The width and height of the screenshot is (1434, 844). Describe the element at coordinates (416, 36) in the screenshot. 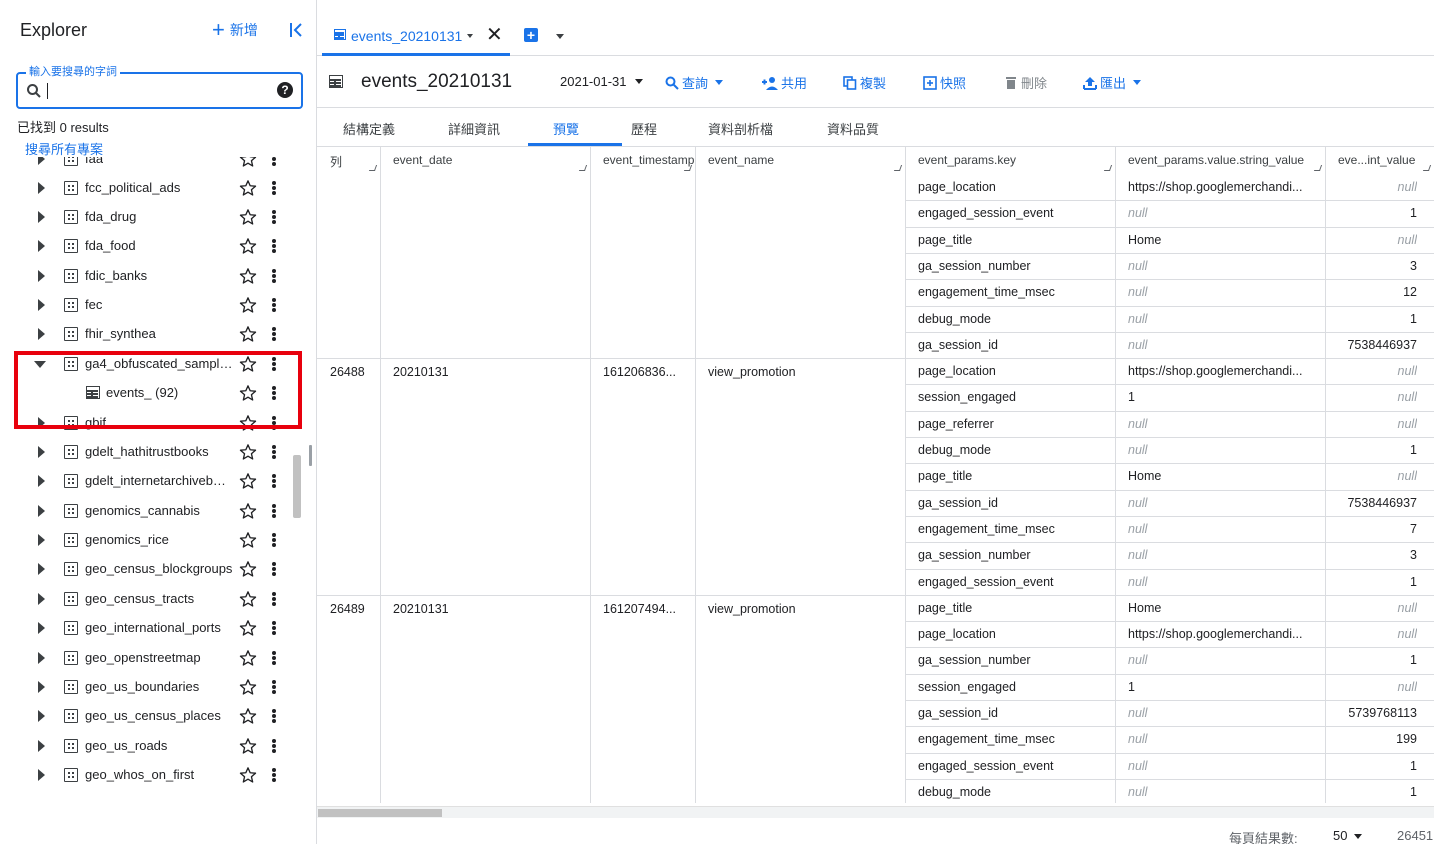

I see `tab-events: events_20210131 ✕` at that location.